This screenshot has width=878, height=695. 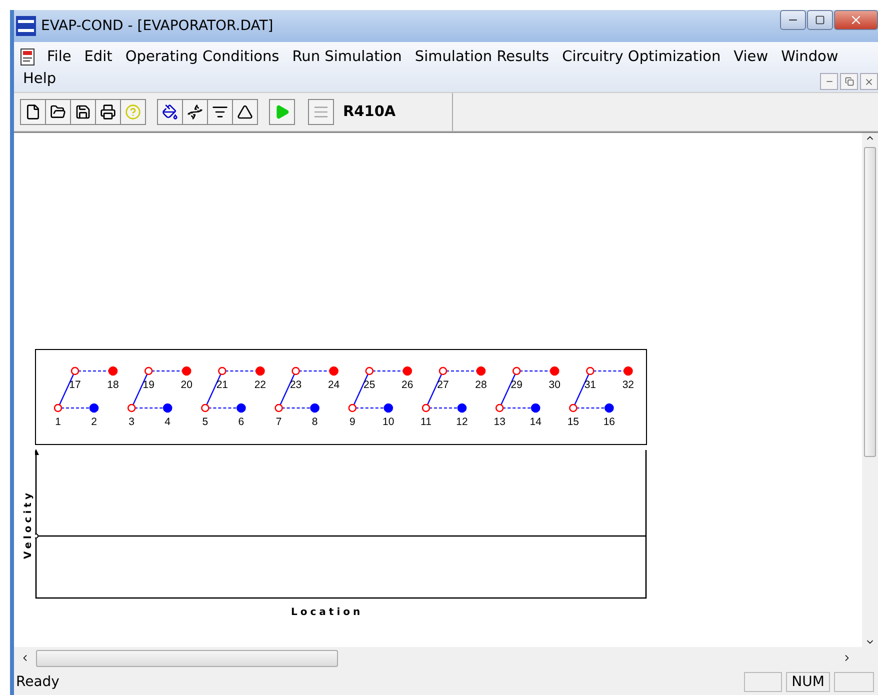 I want to click on tube-label: 16, so click(x=609, y=422).